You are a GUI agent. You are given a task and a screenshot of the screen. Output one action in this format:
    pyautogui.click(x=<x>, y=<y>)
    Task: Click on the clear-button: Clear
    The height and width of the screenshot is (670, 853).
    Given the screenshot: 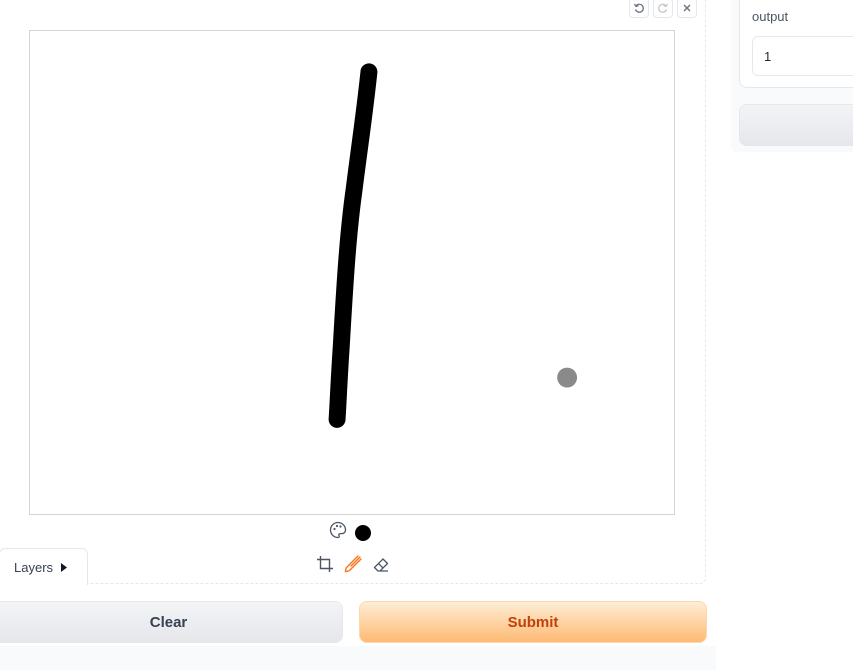 What is the action you would take?
    pyautogui.click(x=171, y=622)
    